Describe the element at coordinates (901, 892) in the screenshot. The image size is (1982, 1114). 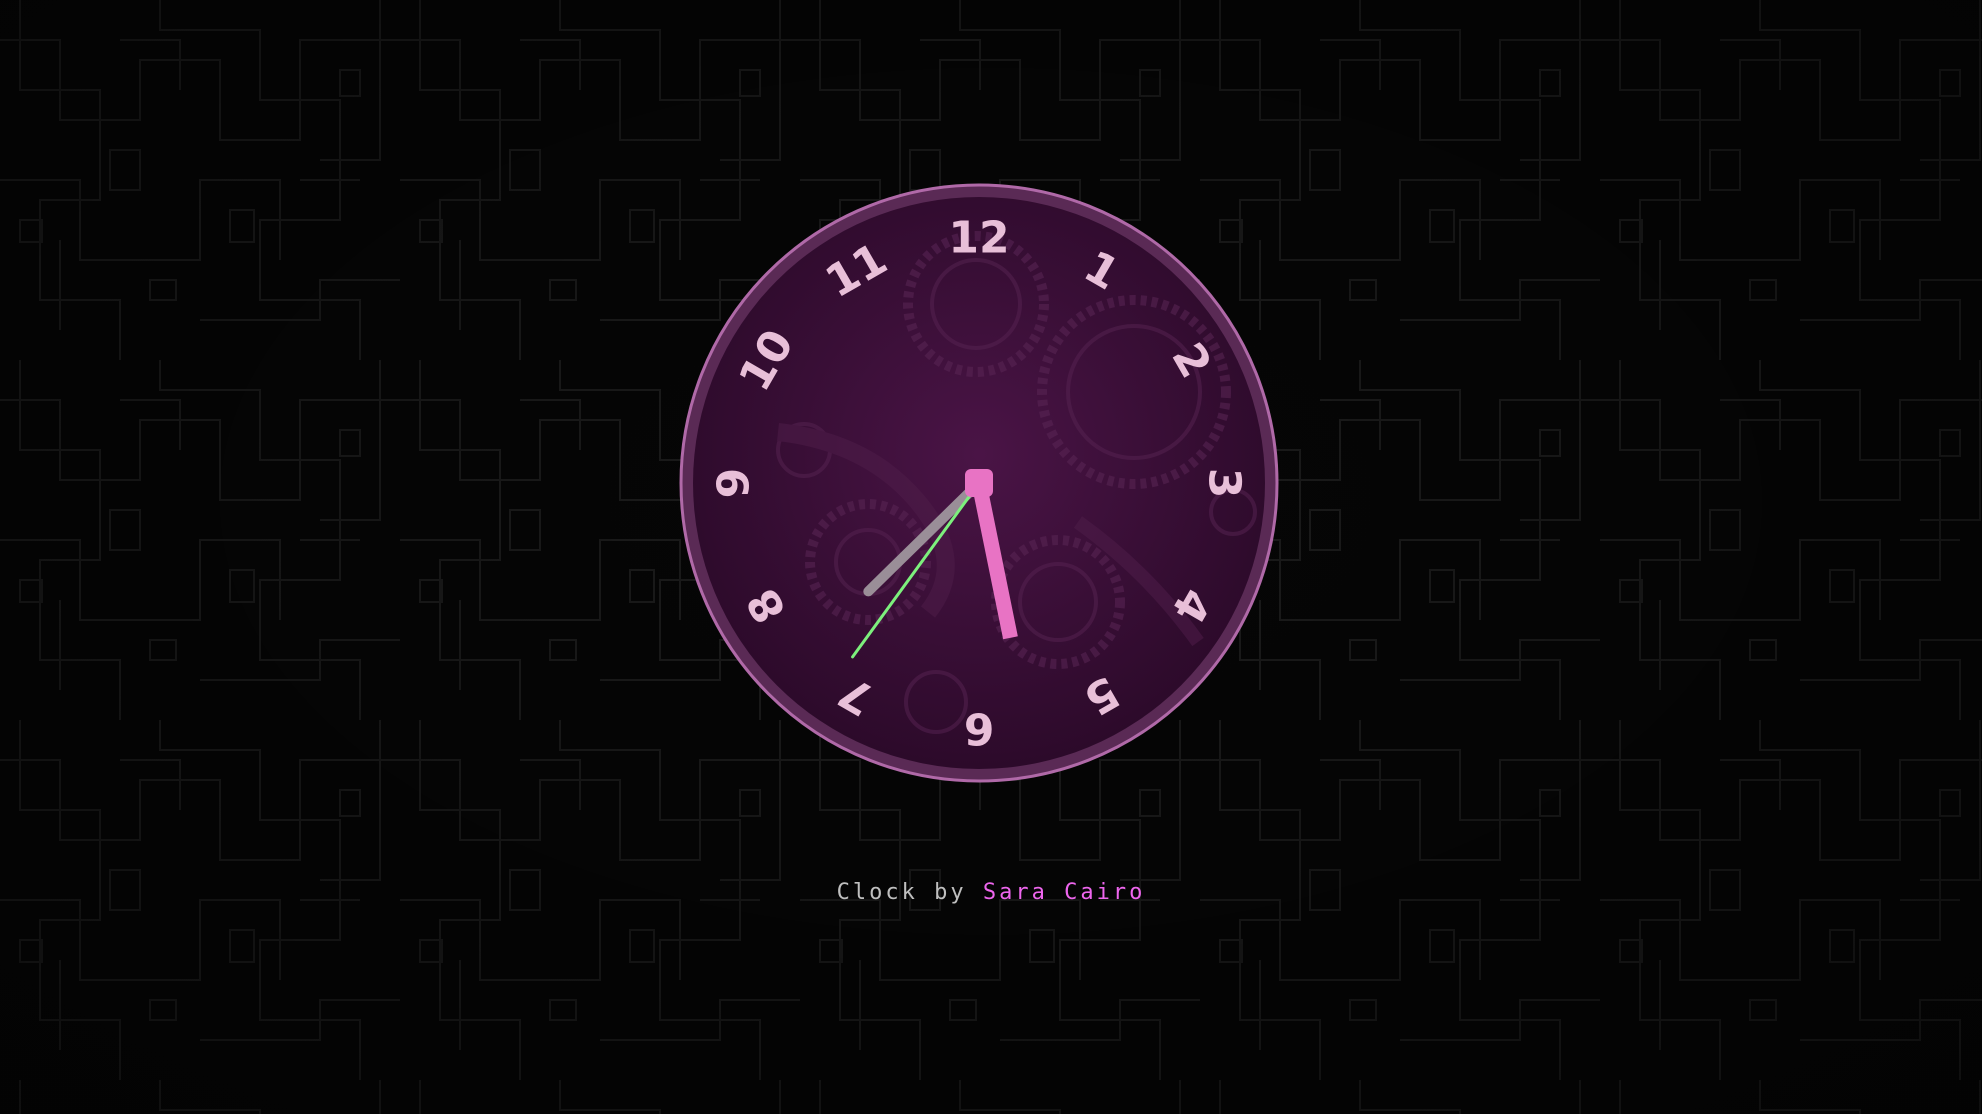
I see `credit-prefix: Clock by` at that location.